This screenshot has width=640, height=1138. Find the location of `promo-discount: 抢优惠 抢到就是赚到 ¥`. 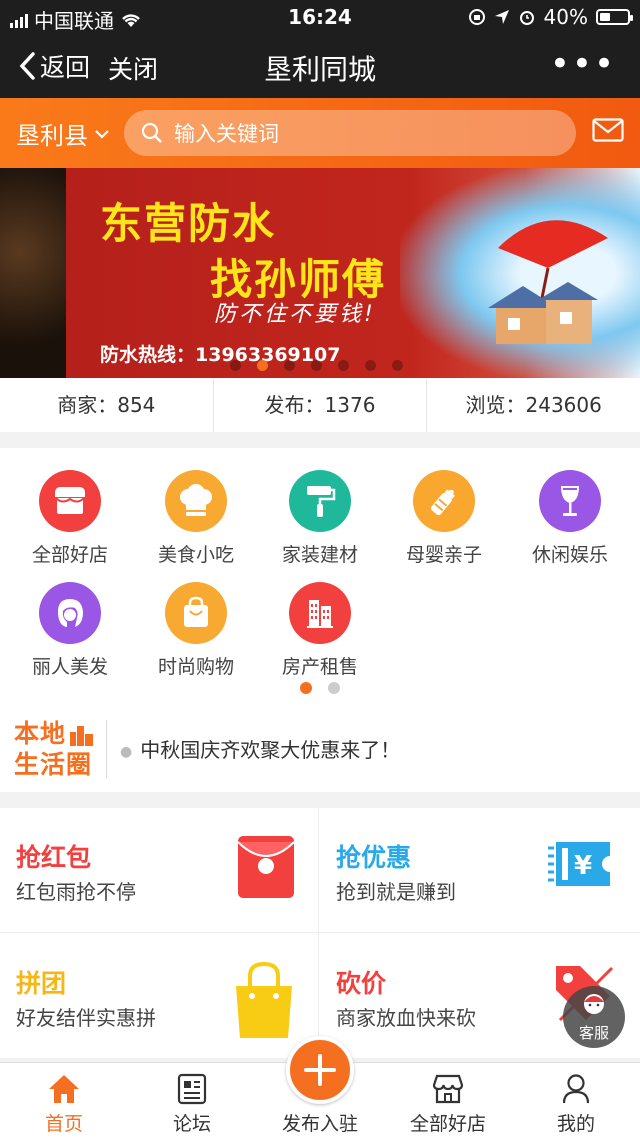

promo-discount: 抢优惠 抢到就是赚到 ¥ is located at coordinates (479, 870).